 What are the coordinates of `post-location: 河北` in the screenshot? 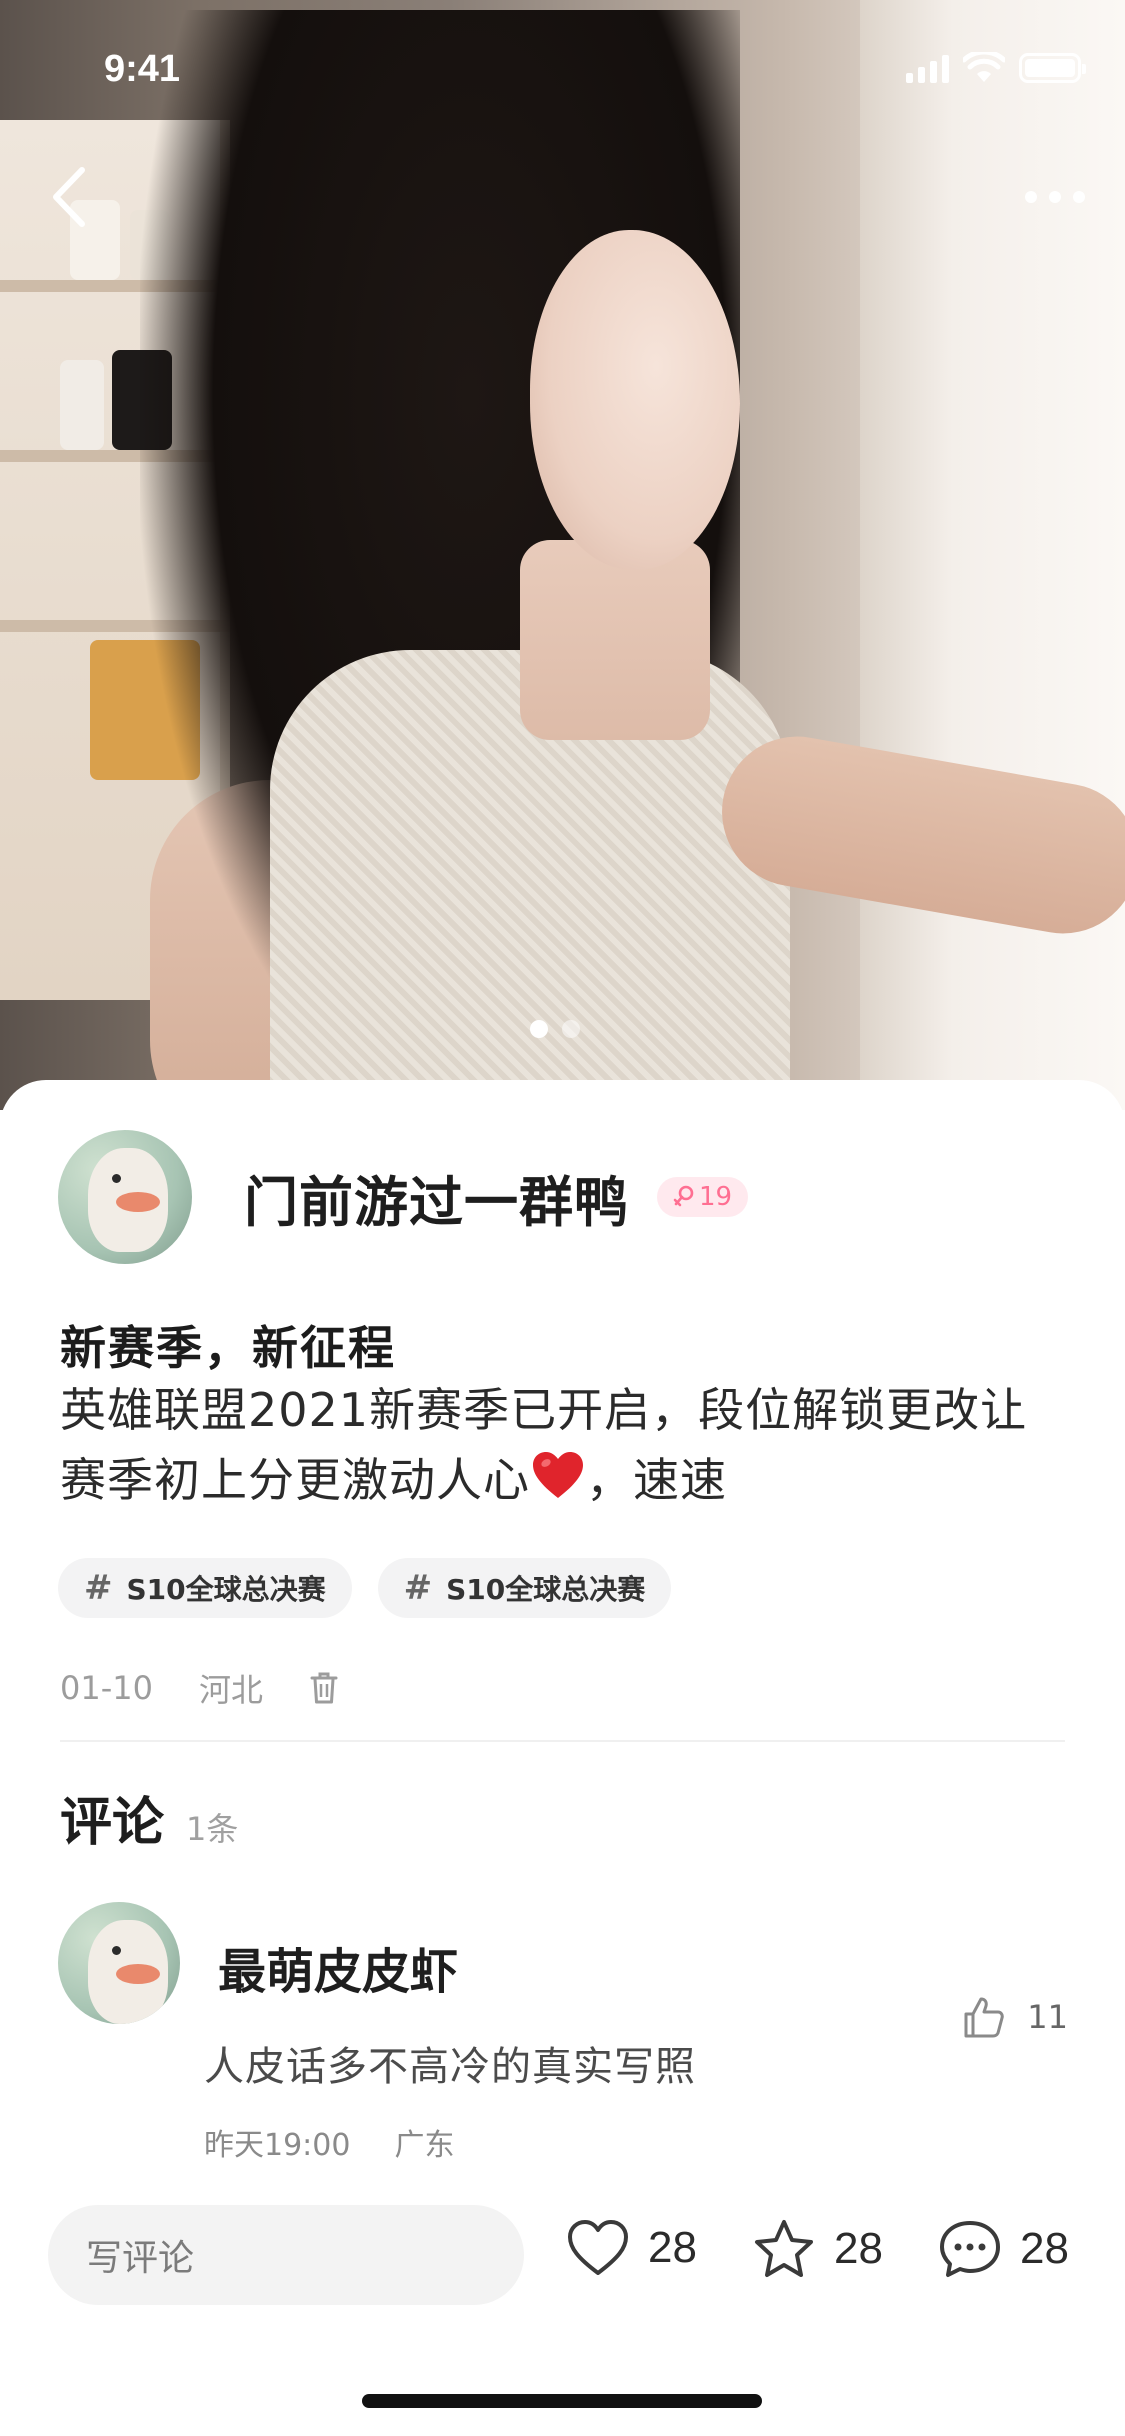 It's located at (230, 1690).